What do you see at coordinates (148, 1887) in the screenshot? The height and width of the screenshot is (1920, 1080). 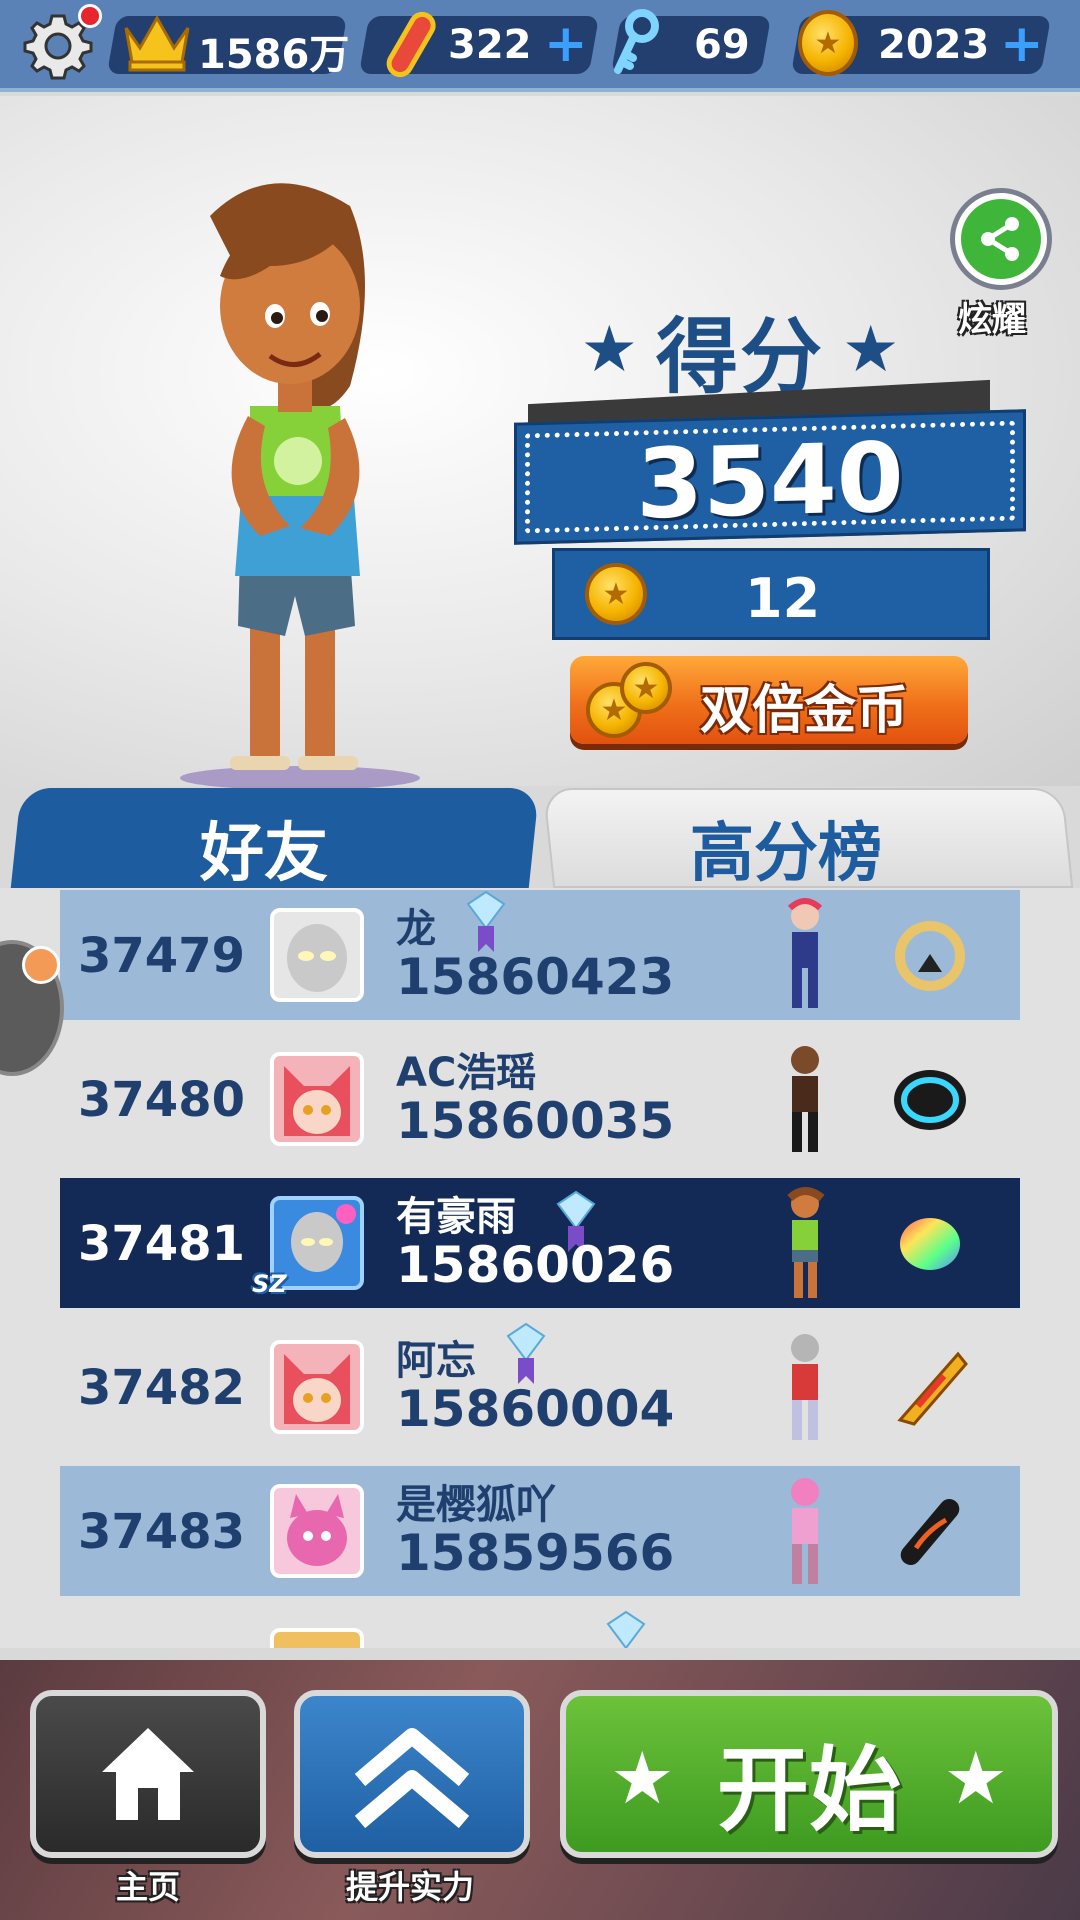 I see `home-label: 主页` at bounding box center [148, 1887].